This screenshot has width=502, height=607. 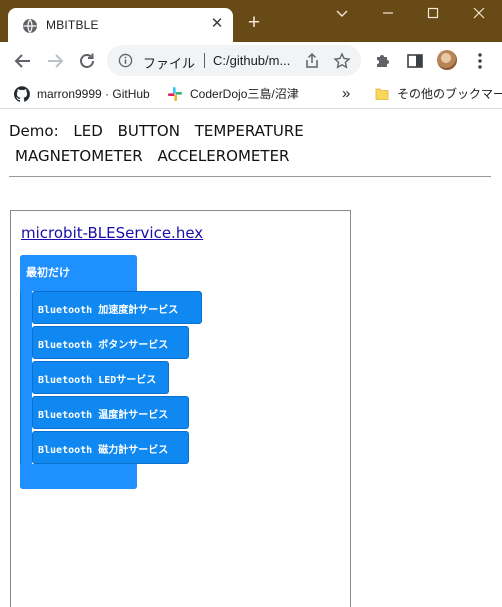 I want to click on block-label: Bluetooth LEDサービス, so click(x=97, y=380).